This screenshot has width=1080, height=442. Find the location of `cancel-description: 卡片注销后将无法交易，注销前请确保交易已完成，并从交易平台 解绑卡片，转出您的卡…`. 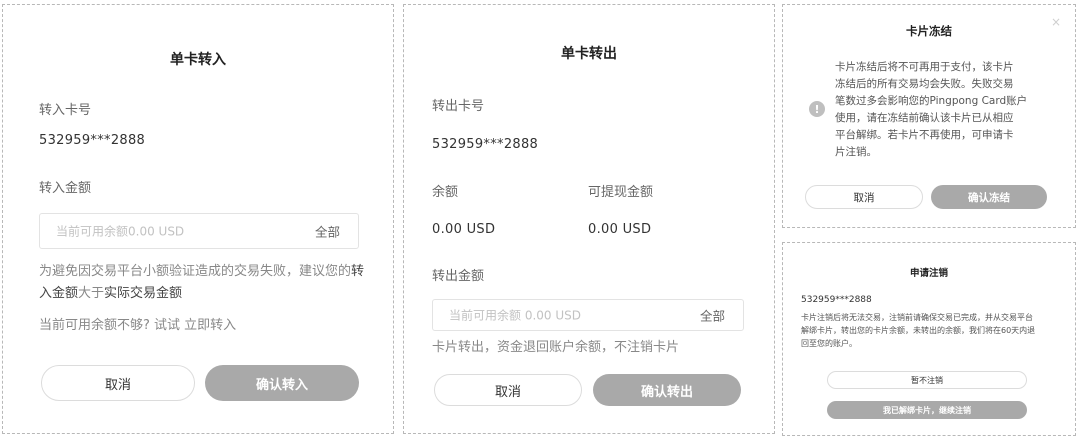

cancel-description: 卡片注销后将无法交易，注销前请确保交易已完成，并从交易平台 解绑卡片，转出您的卡… is located at coordinates (918, 330).